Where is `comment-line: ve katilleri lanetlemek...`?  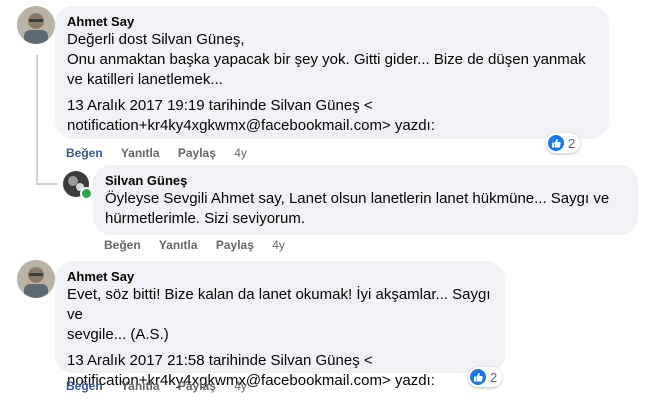
comment-line: ve katilleri lanetlemek... is located at coordinates (145, 79).